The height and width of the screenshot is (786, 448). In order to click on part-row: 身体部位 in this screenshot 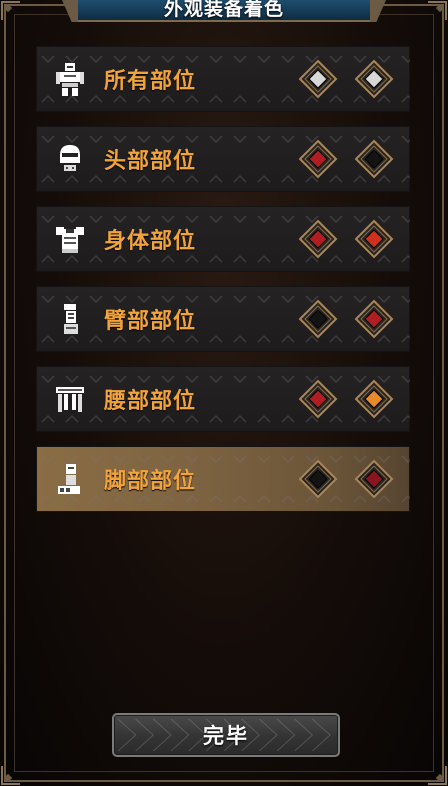, I will do `click(223, 239)`.